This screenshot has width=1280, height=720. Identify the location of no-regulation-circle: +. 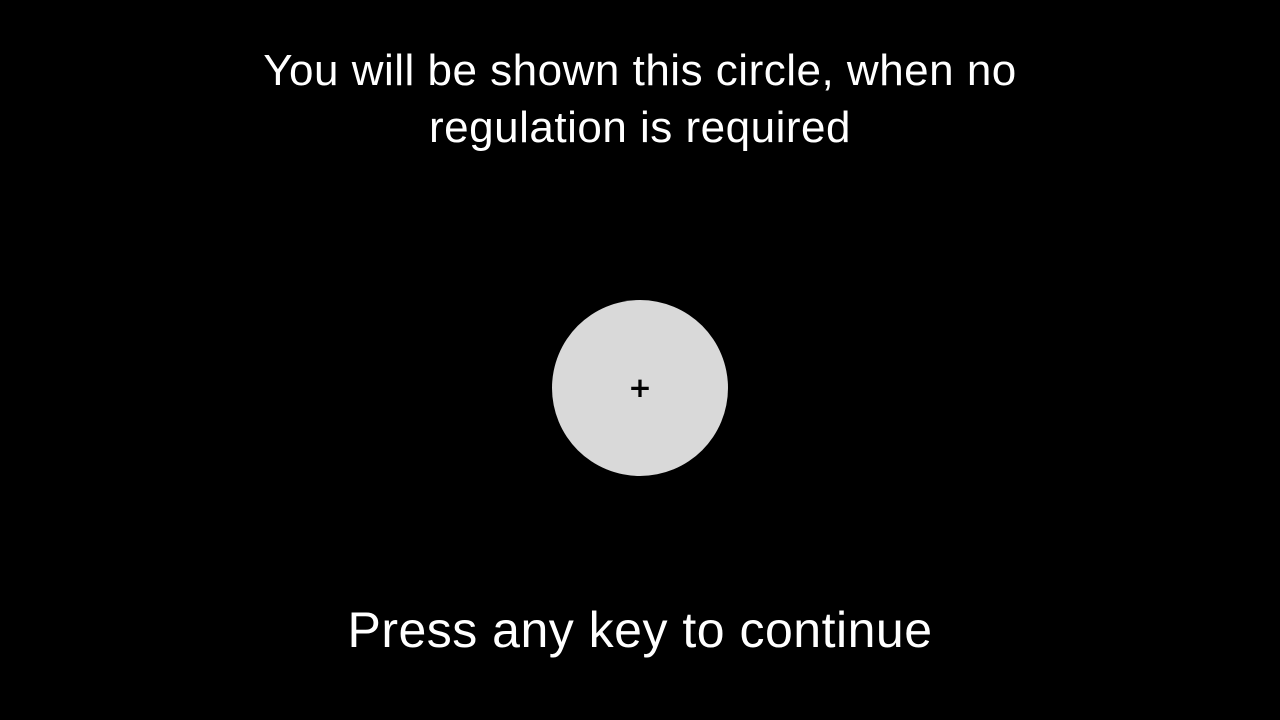
(640, 388).